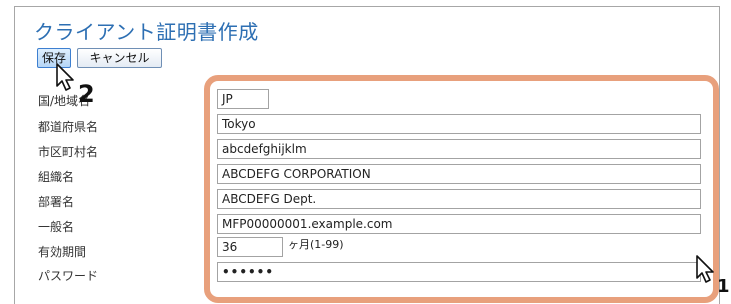 Image resolution: width=731 pixels, height=304 pixels. What do you see at coordinates (68, 127) in the screenshot?
I see `prefecture-label: 都道府県名` at bounding box center [68, 127].